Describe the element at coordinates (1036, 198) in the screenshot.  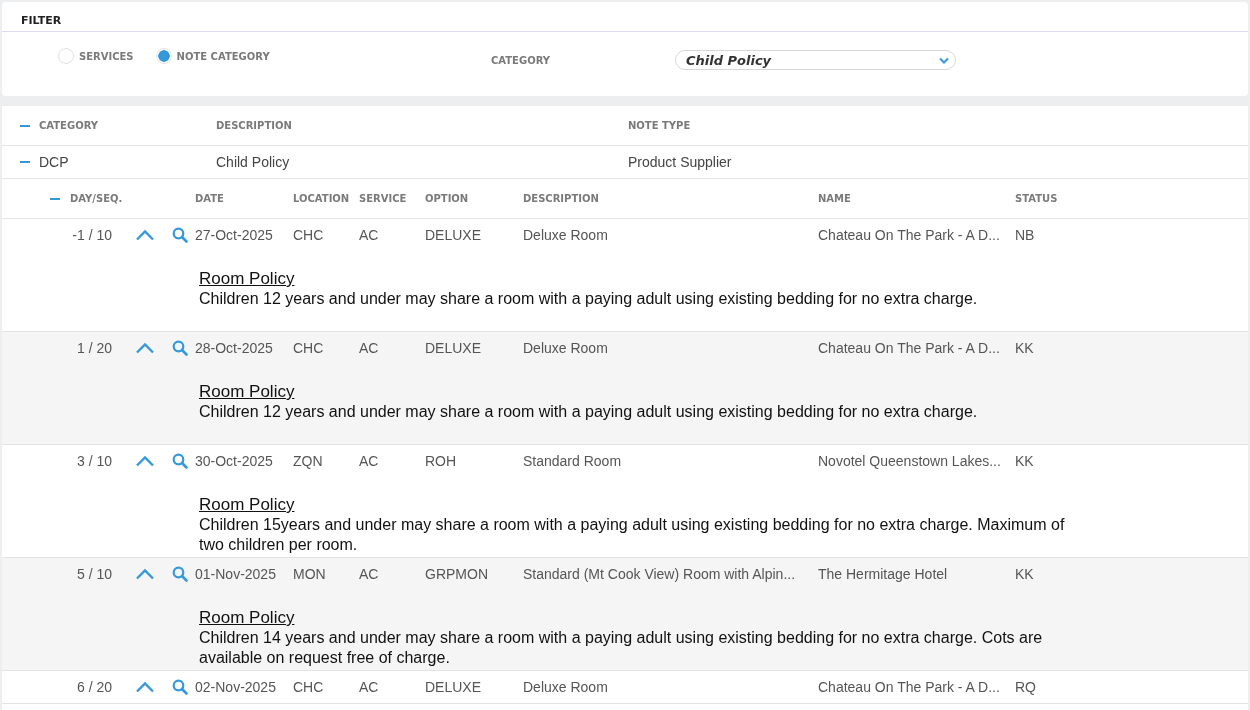
I see `column-header: STATUS` at that location.